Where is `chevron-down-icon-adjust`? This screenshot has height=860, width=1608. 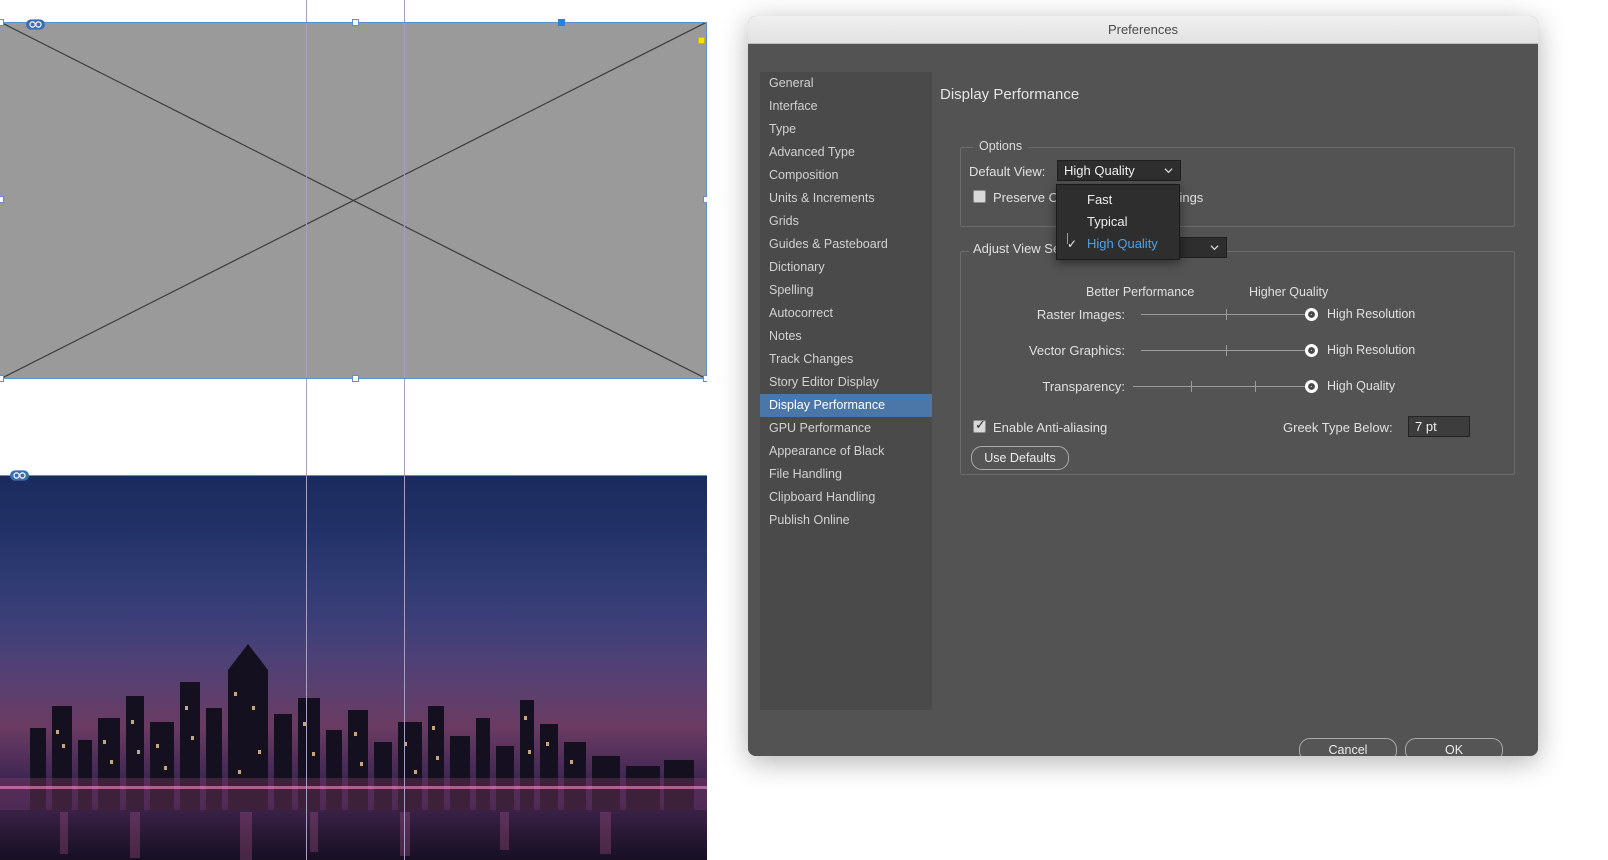 chevron-down-icon-adjust is located at coordinates (1214, 248).